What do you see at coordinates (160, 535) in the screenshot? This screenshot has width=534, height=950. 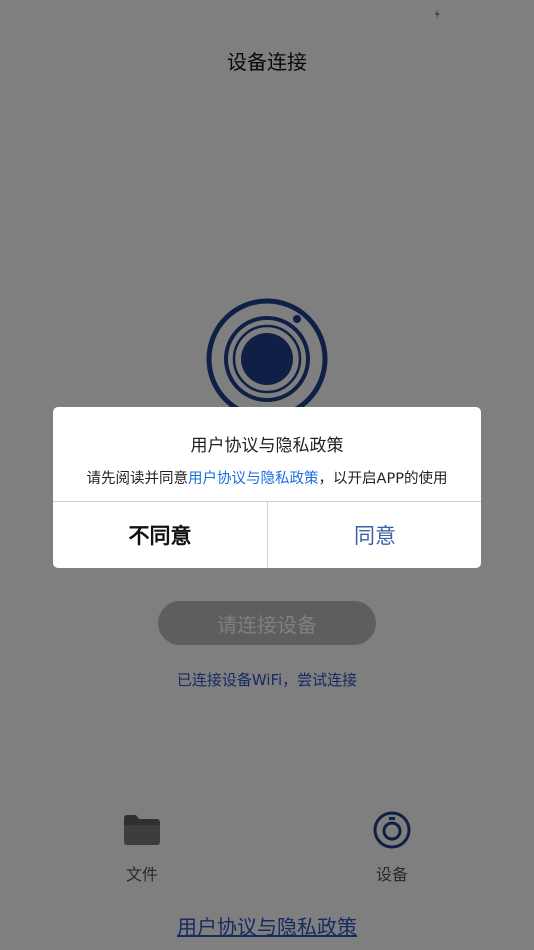 I see `disagree-button: 不同意` at bounding box center [160, 535].